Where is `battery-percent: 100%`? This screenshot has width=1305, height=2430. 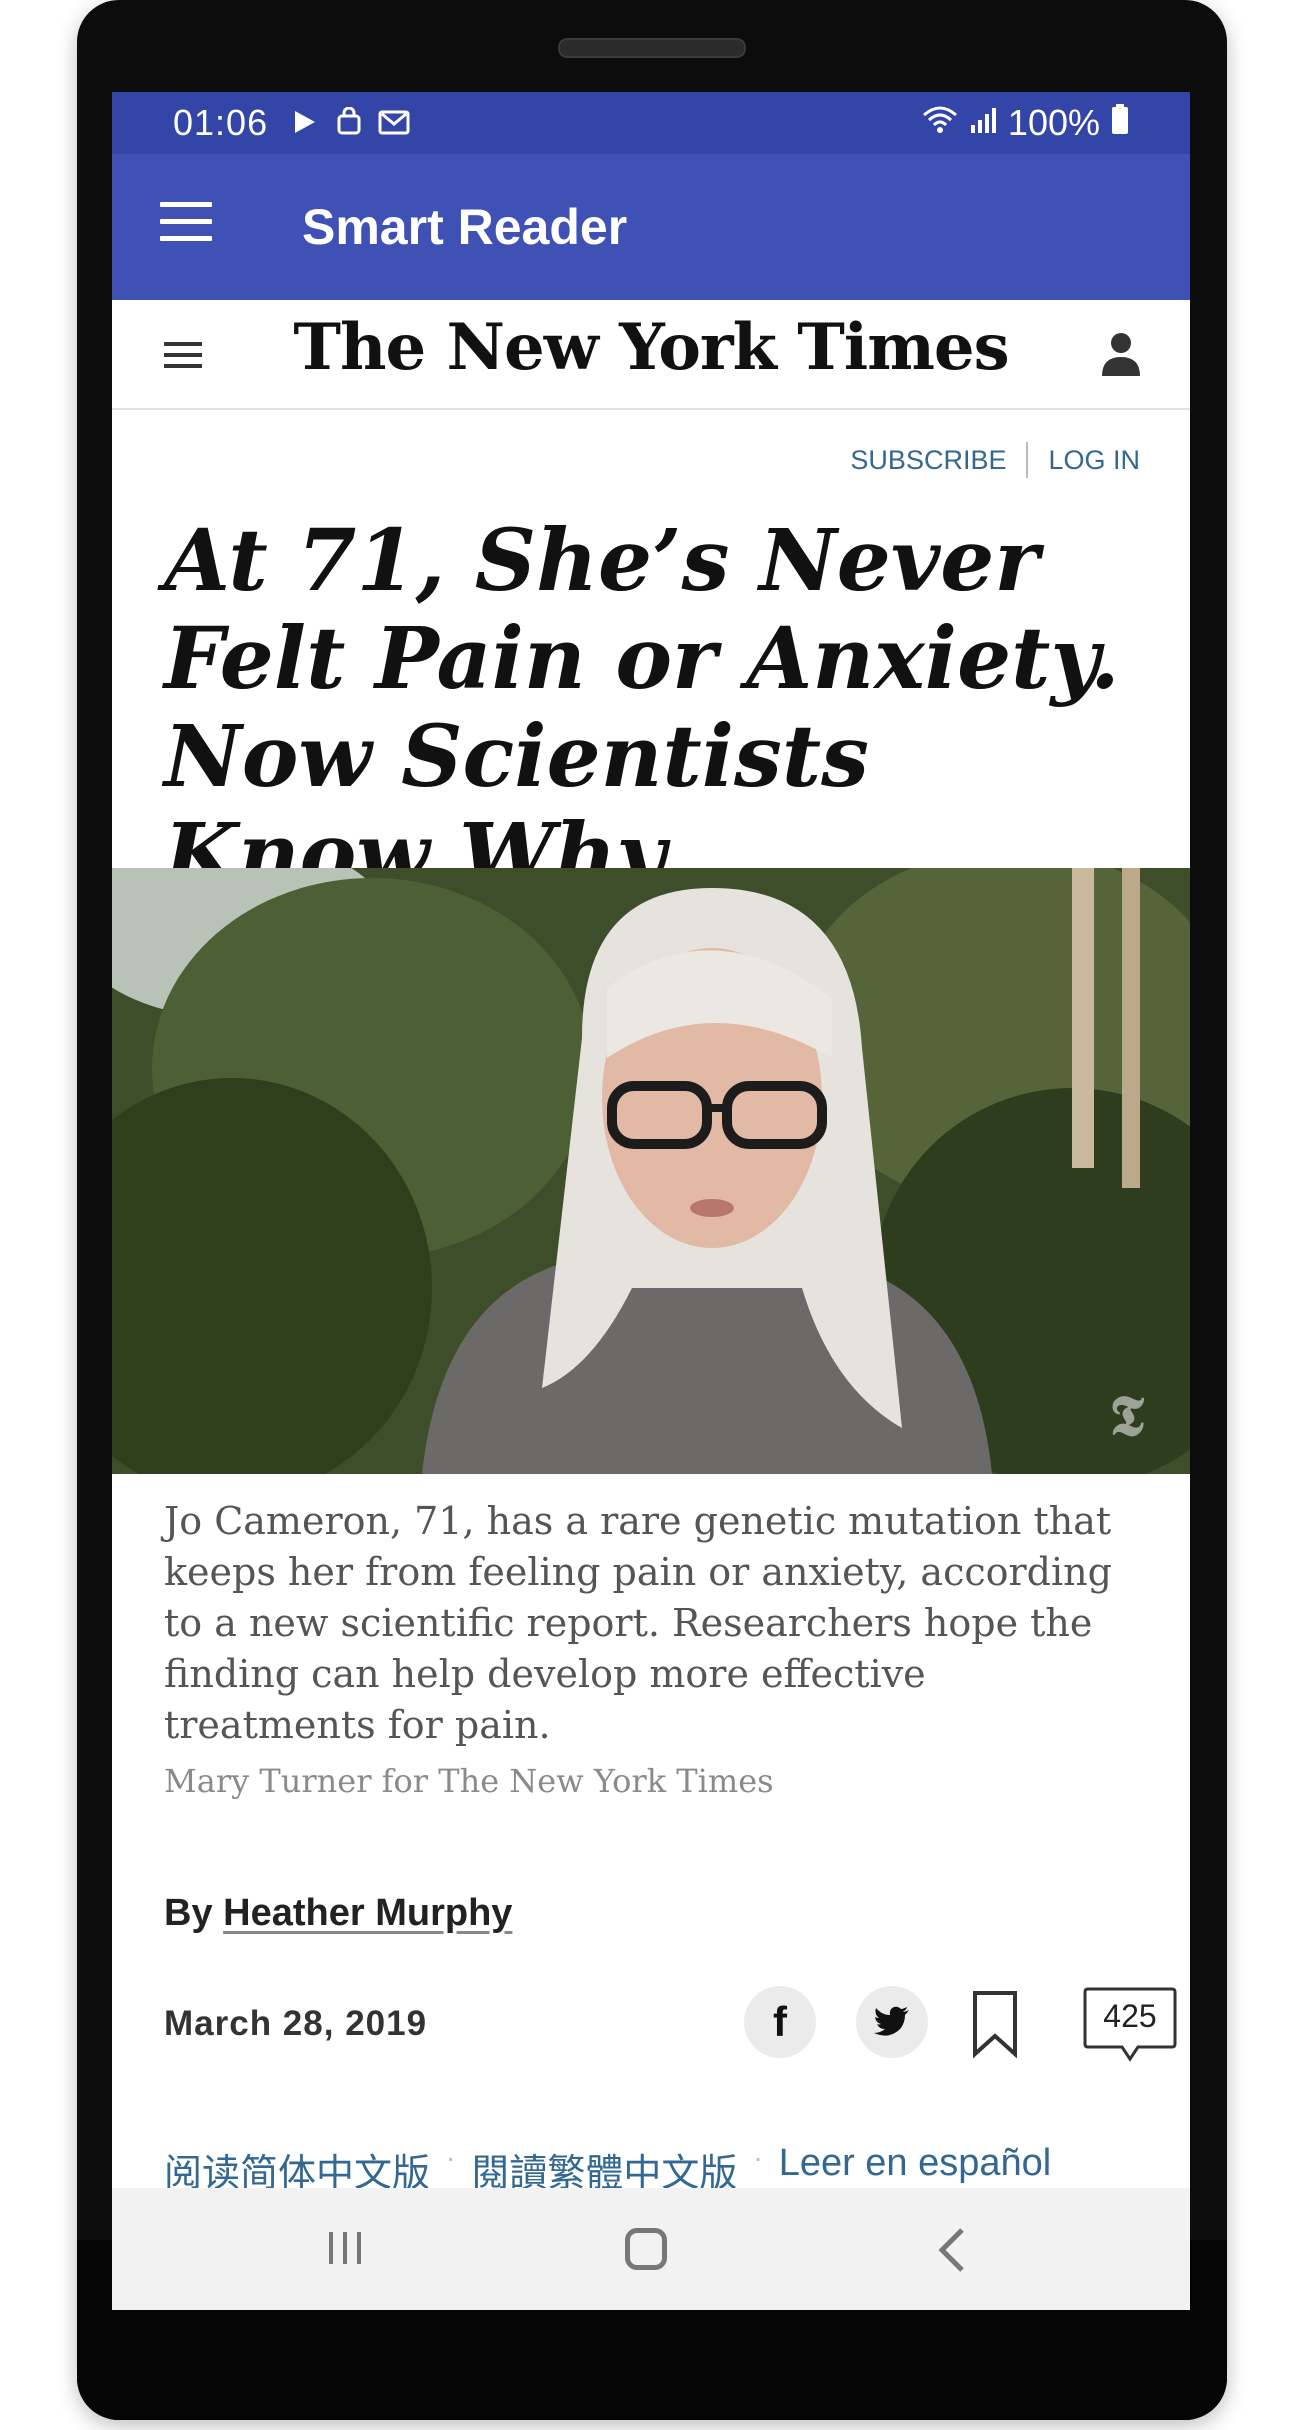
battery-percent: 100% is located at coordinates (1053, 122).